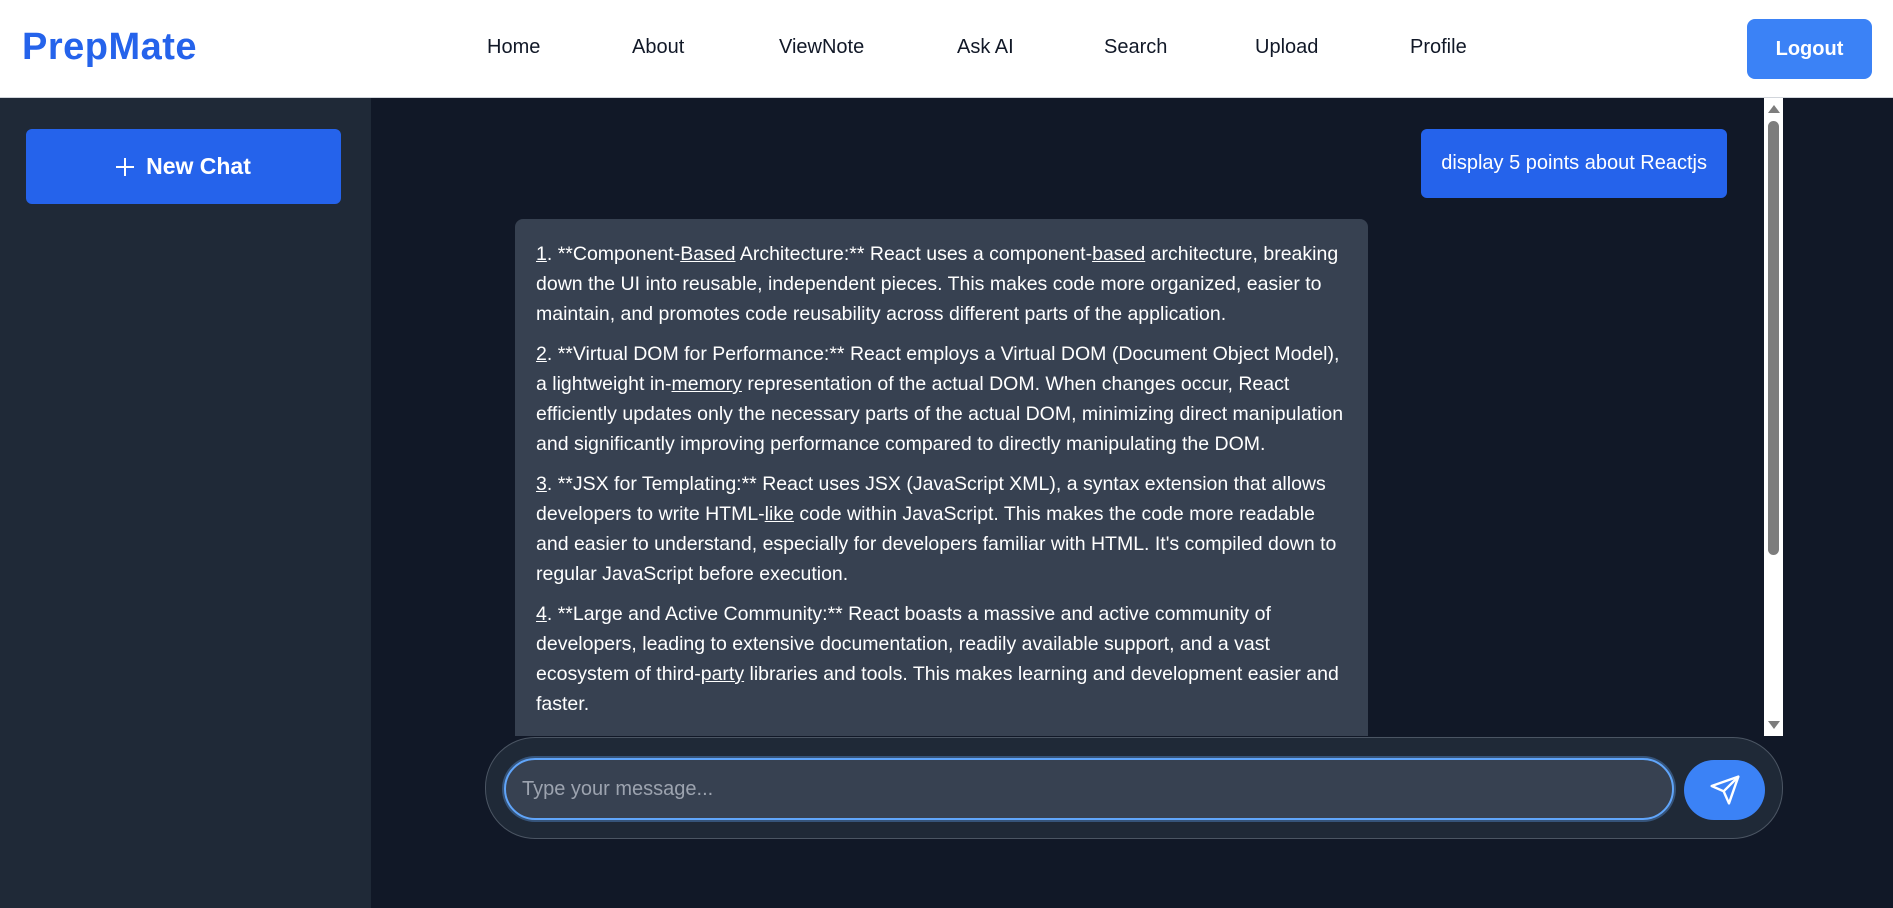 The height and width of the screenshot is (908, 1893). I want to click on scroll-up-arrow-icon, so click(1774, 109).